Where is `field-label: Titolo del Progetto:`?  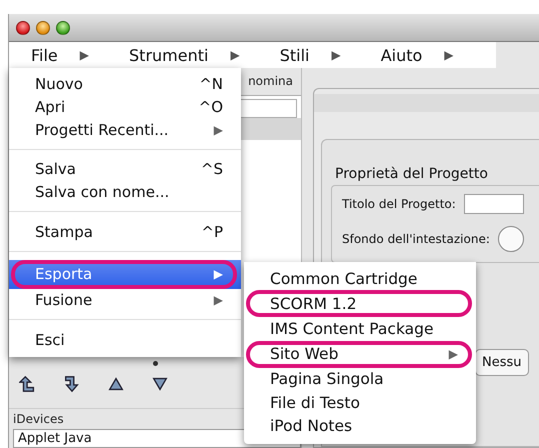 field-label: Titolo del Progetto: is located at coordinates (399, 204).